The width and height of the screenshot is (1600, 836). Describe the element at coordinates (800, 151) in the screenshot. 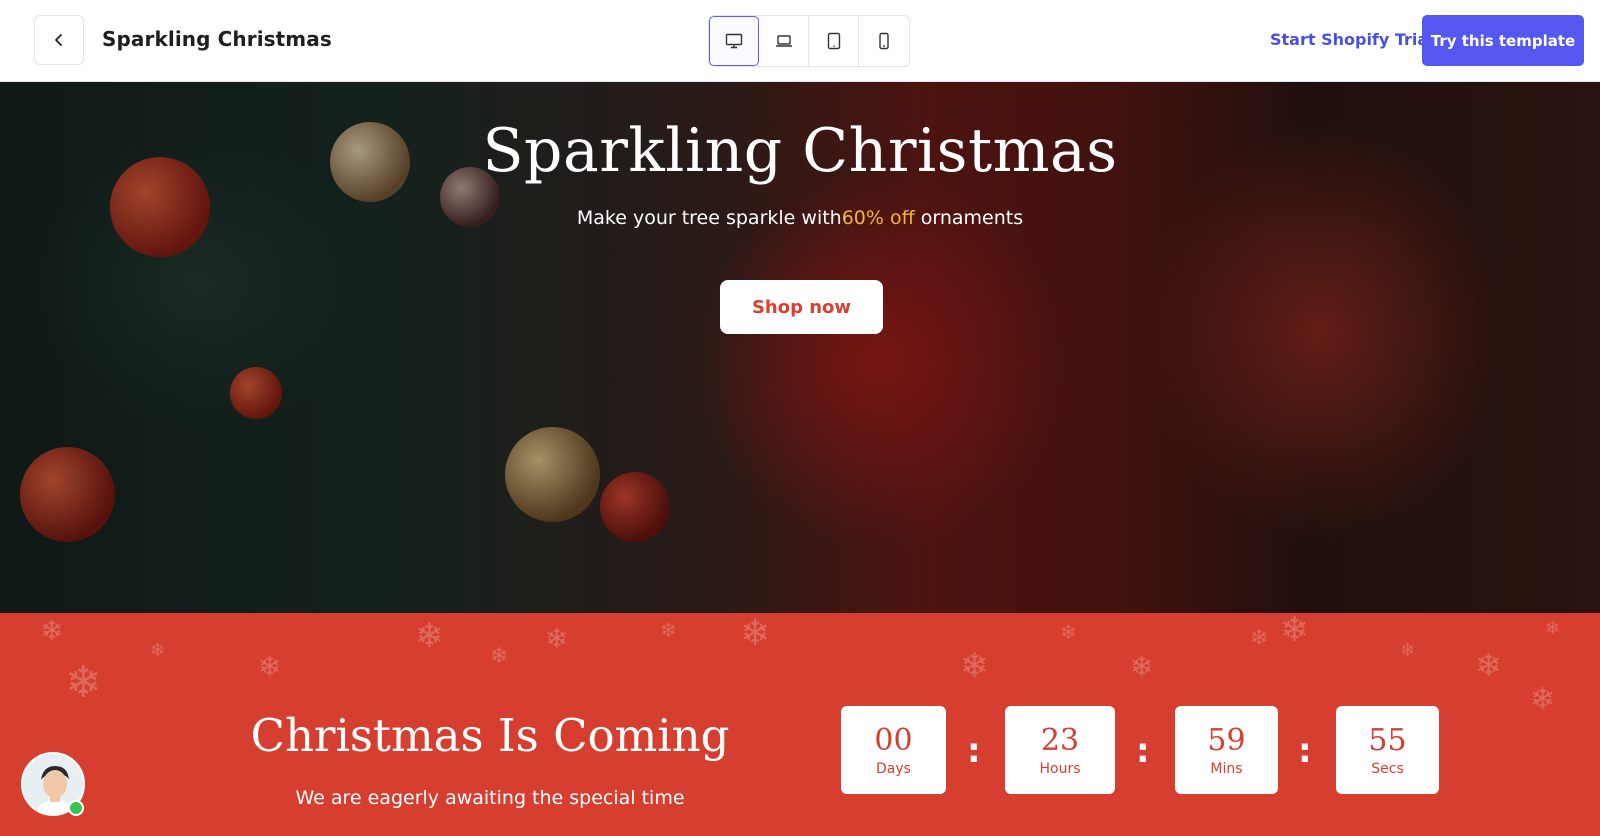

I see `hero-title: Sparkling Christmas` at that location.